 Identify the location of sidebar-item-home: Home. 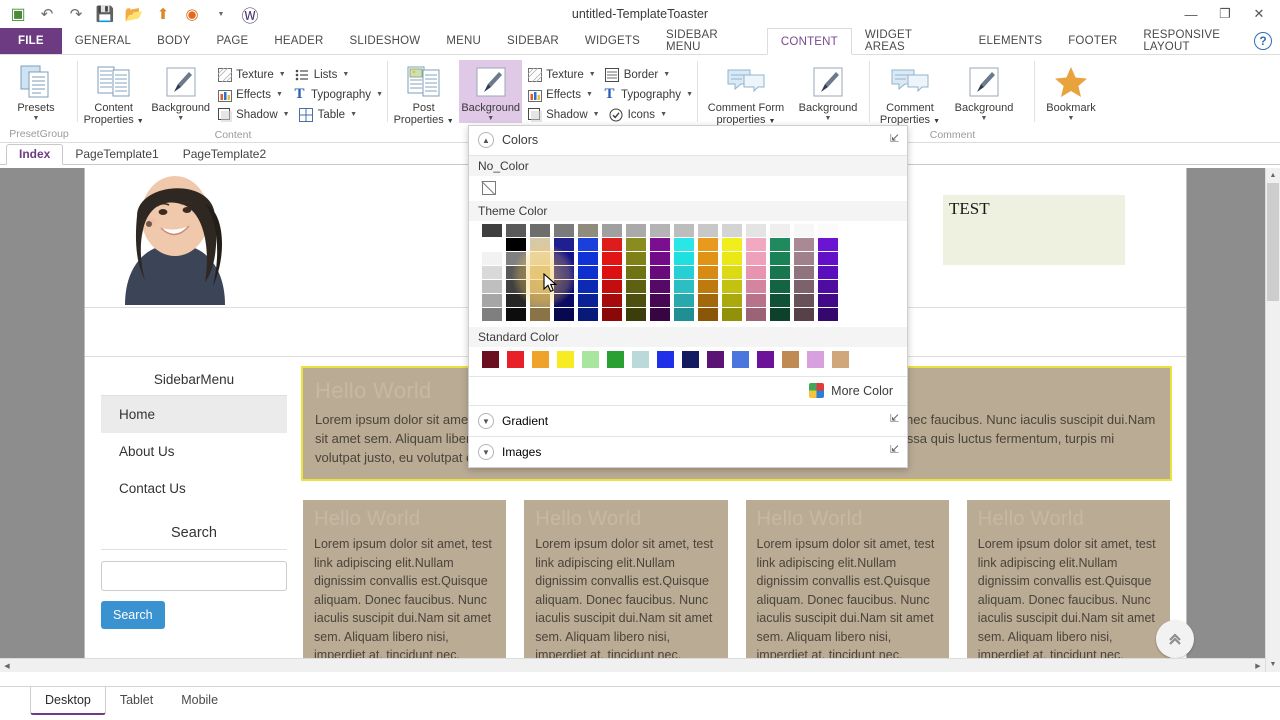
(194, 414).